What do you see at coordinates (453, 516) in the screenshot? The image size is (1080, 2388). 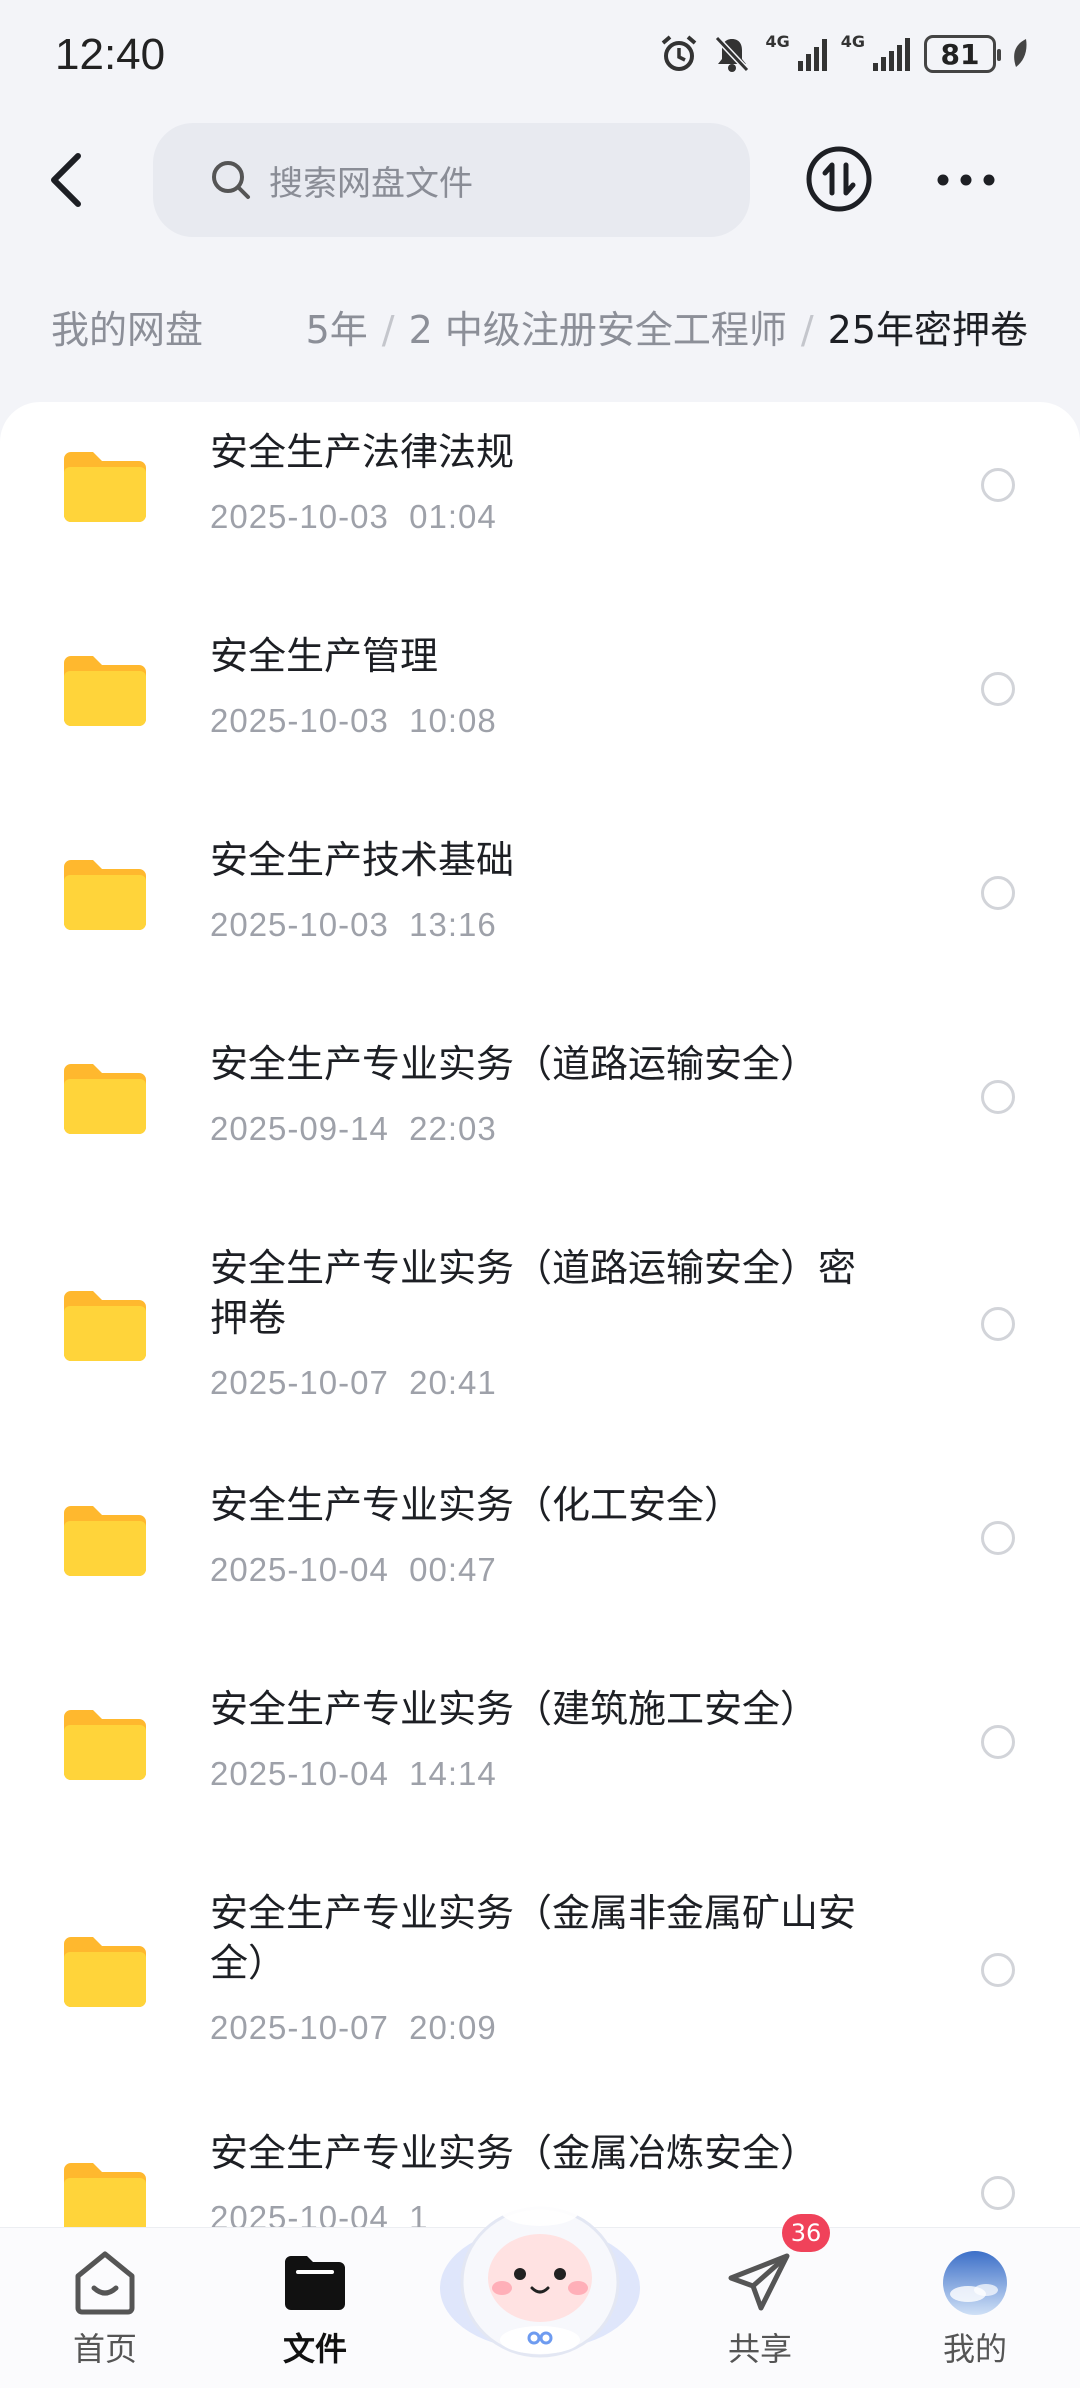 I see `file-date-time: 01:04` at bounding box center [453, 516].